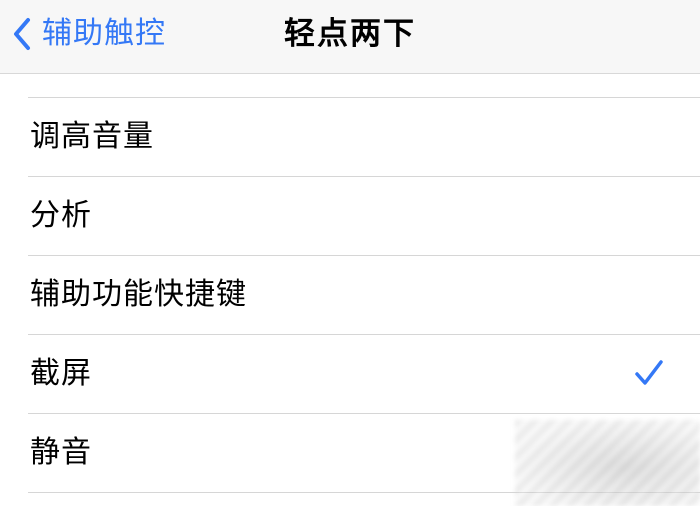 This screenshot has height=506, width=700. What do you see at coordinates (350, 34) in the screenshot?
I see `page-title: 轻点两下` at bounding box center [350, 34].